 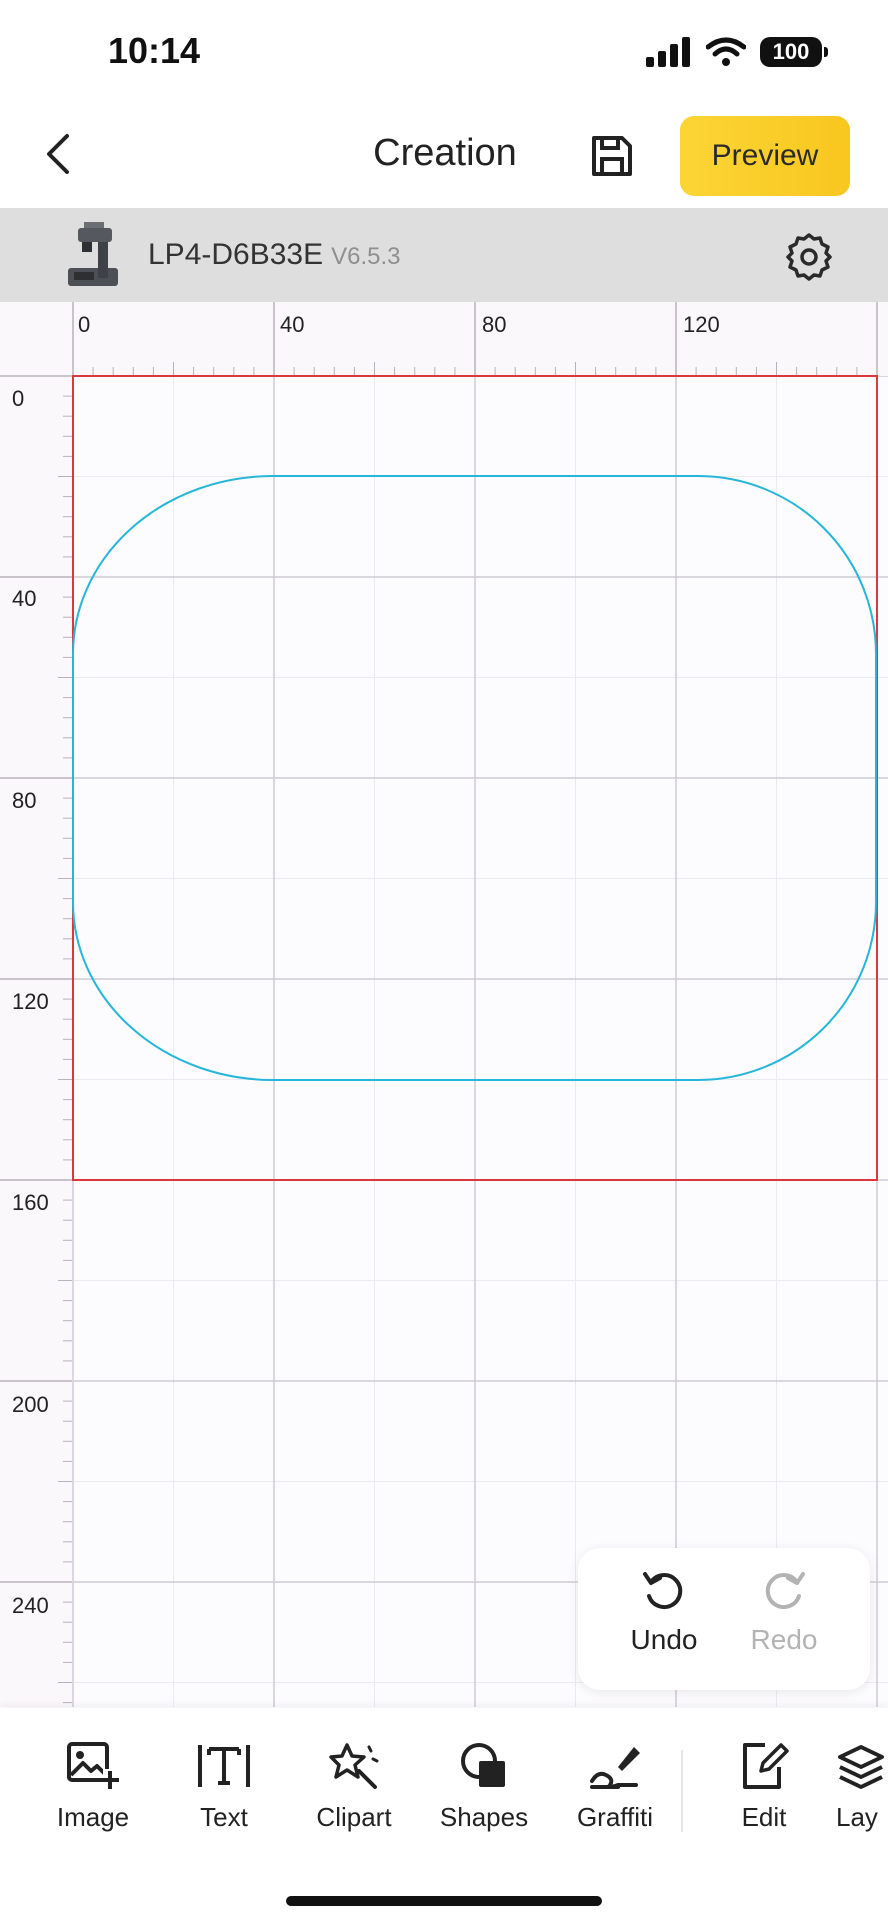 I want to click on undo-icon, so click(x=663, y=1591).